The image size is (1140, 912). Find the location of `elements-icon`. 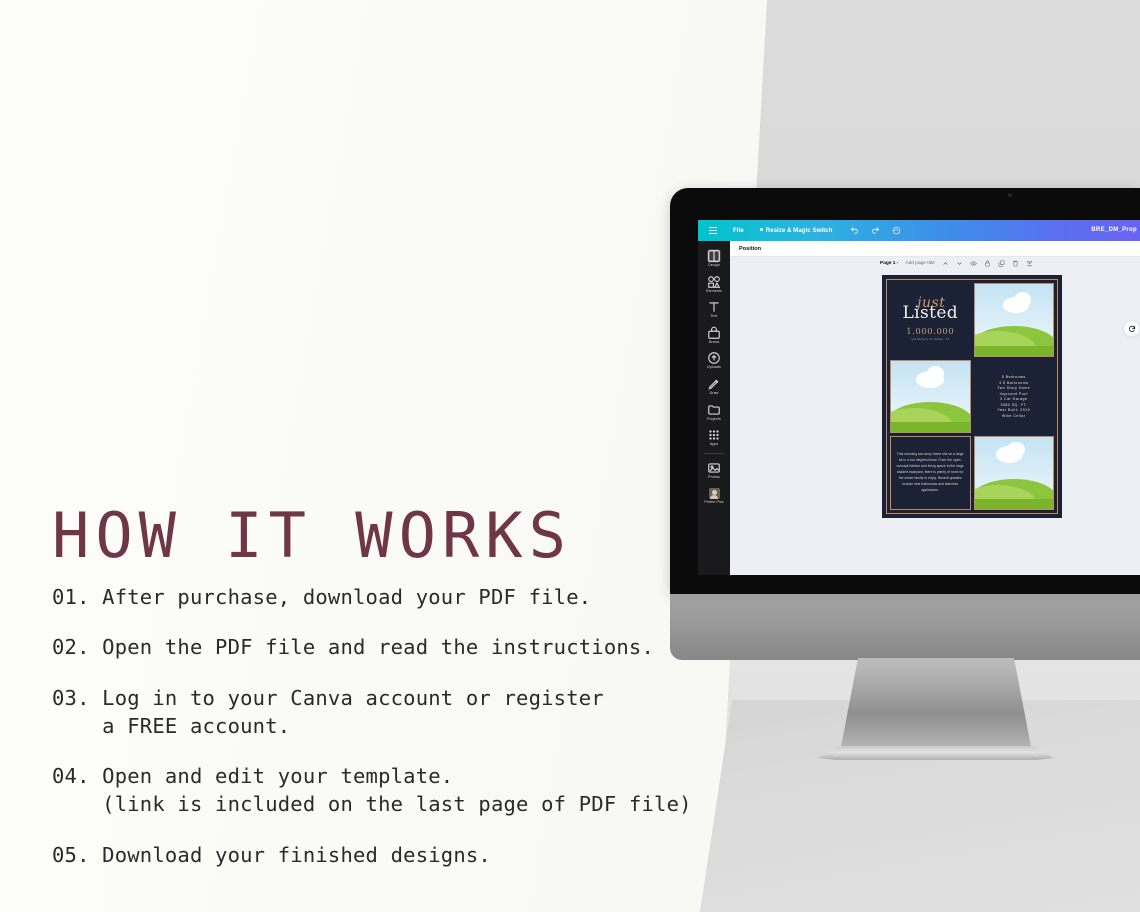

elements-icon is located at coordinates (714, 282).